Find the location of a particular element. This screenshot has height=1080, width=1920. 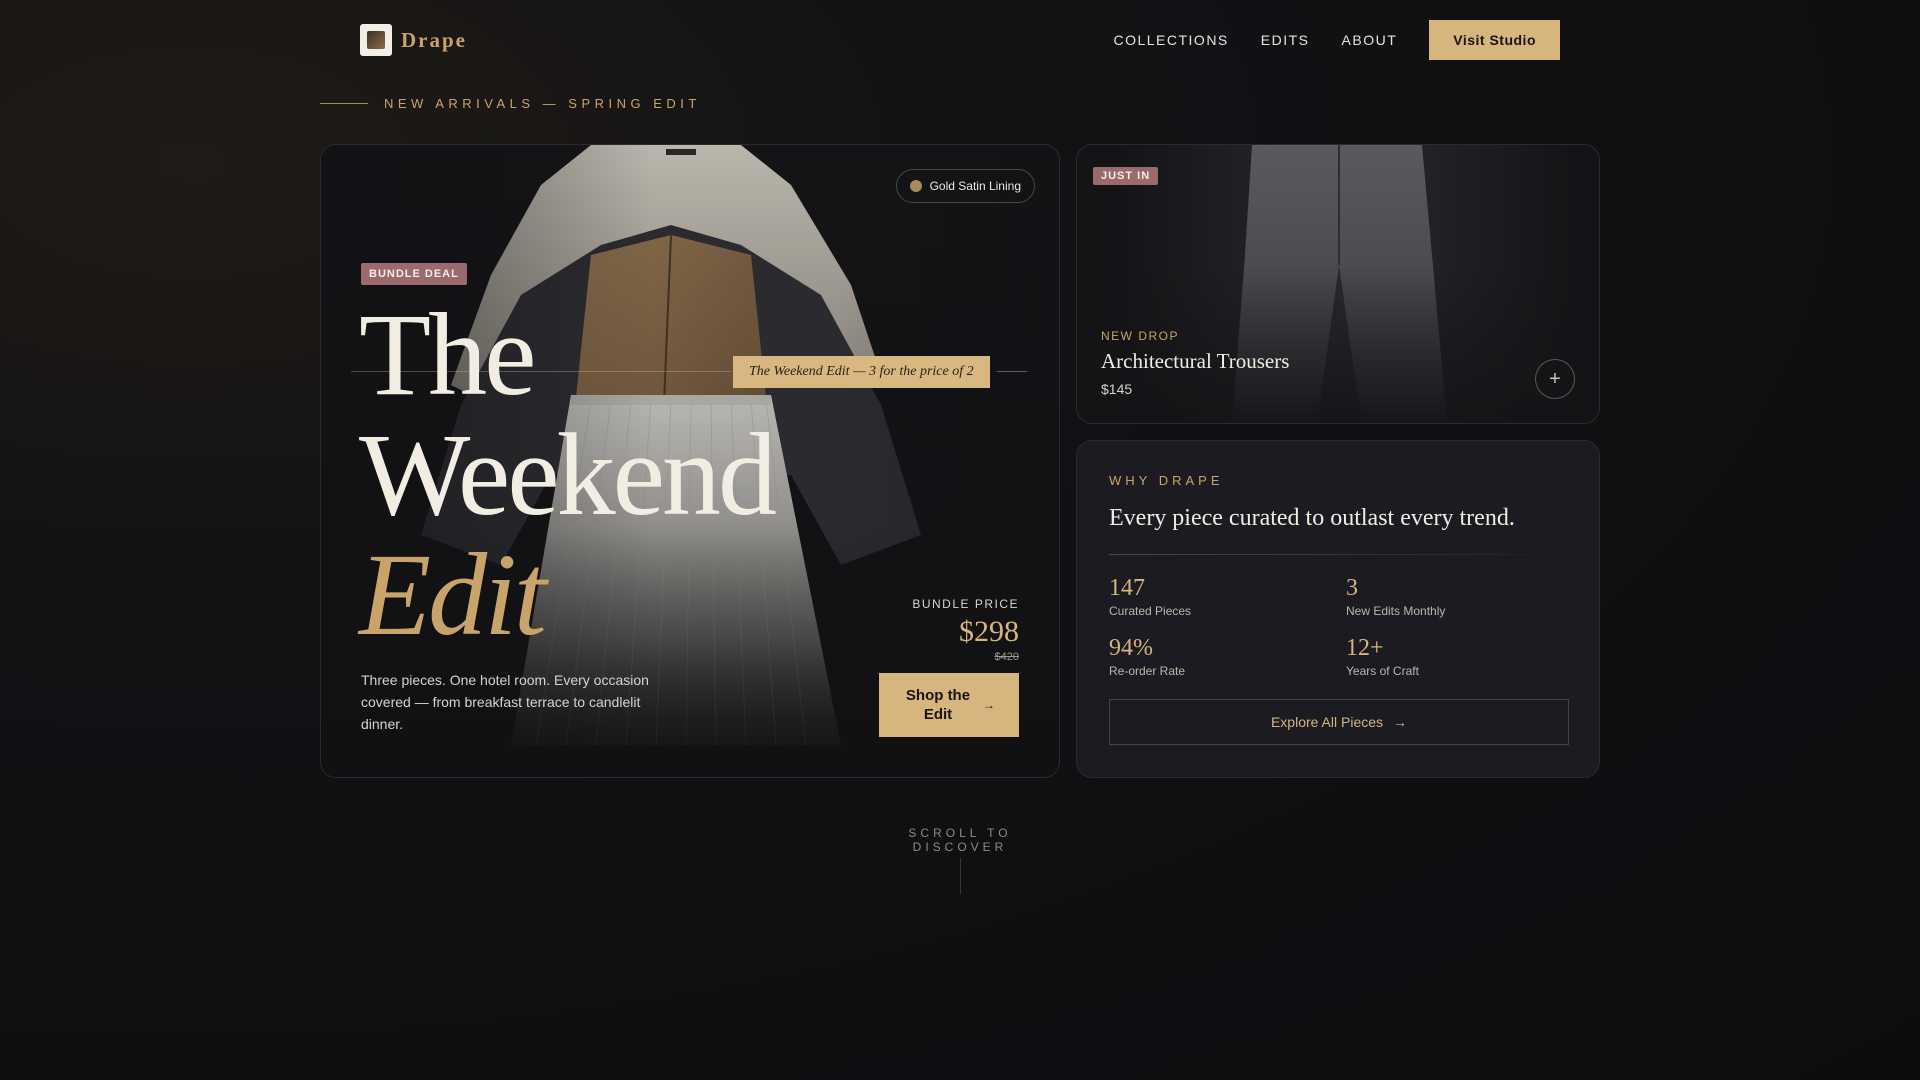

stat-value: 147 is located at coordinates (1127, 588).